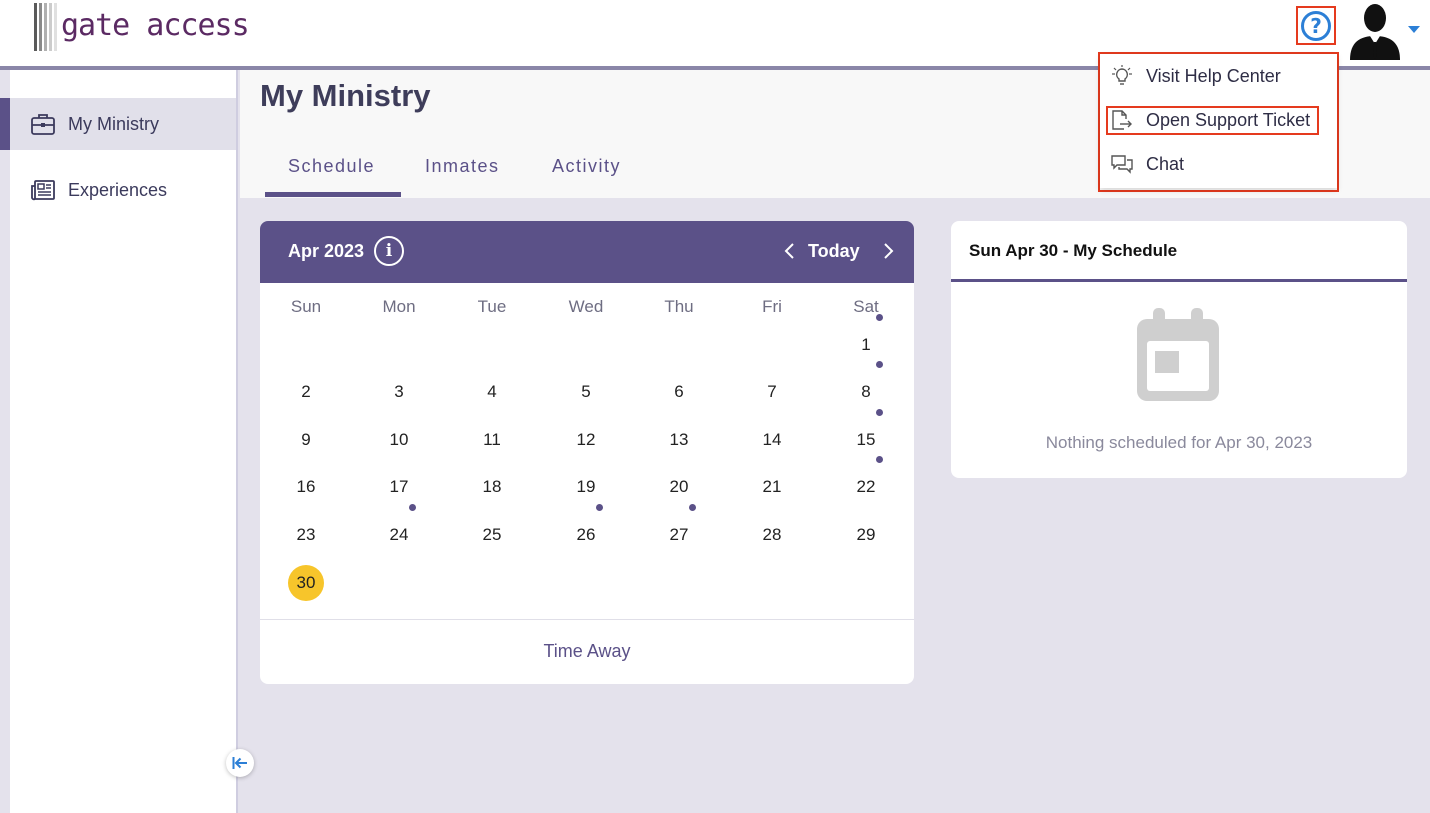 This screenshot has height=813, width=1430. What do you see at coordinates (866, 306) in the screenshot?
I see `weekday-header-sat: Sat` at bounding box center [866, 306].